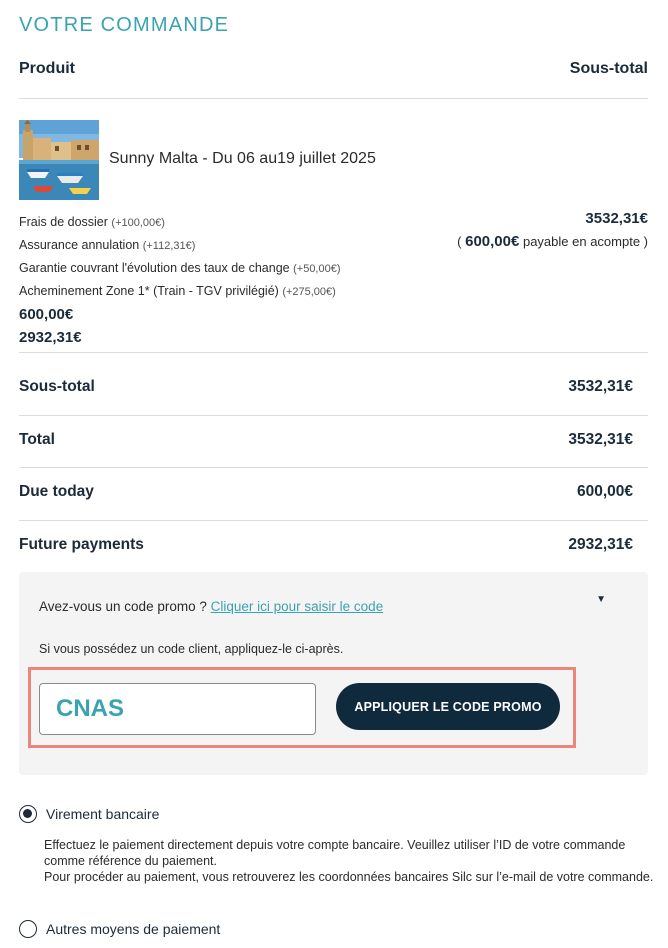 The height and width of the screenshot is (948, 668). Describe the element at coordinates (604, 491) in the screenshot. I see `summary-value: 600,00€` at that location.